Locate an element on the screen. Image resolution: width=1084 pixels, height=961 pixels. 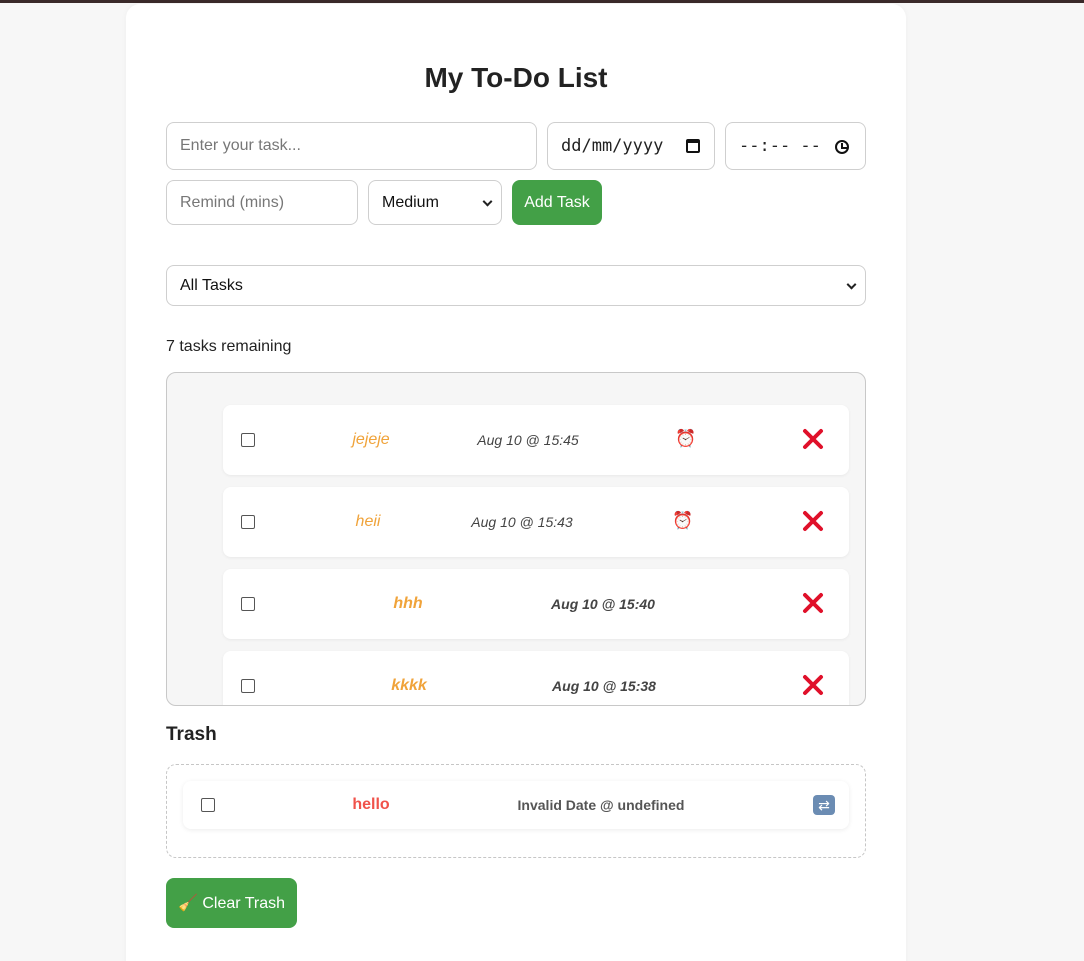
trash-heading: Trash is located at coordinates (191, 734).